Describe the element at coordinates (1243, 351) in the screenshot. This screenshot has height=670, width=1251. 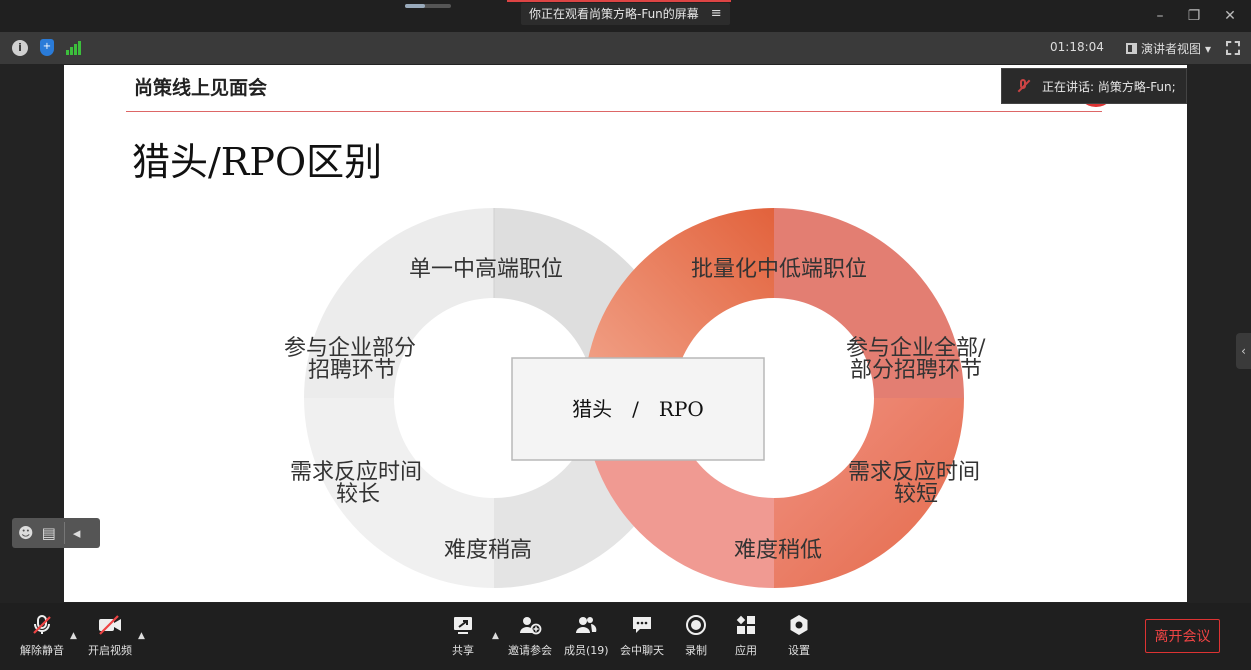
I see `side-panel-toggle: ‹` at that location.